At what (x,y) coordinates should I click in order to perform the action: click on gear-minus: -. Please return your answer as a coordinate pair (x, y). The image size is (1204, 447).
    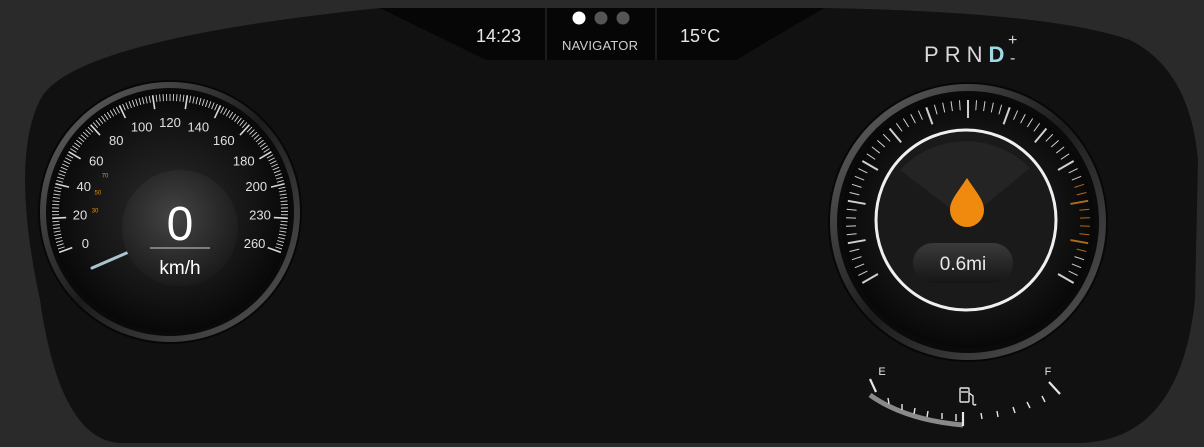
    Looking at the image, I should click on (1013, 58).